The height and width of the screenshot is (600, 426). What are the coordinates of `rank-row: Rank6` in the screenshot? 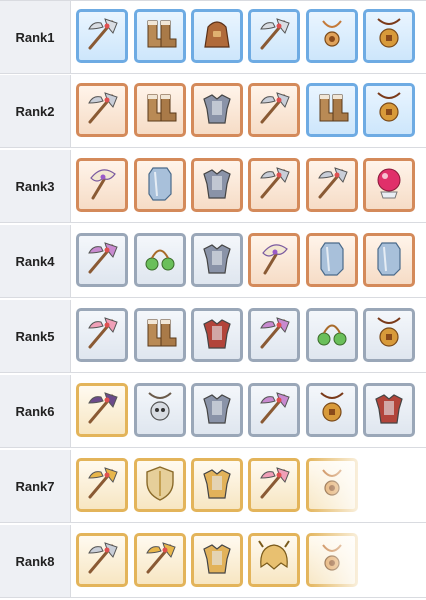 It's located at (213, 411).